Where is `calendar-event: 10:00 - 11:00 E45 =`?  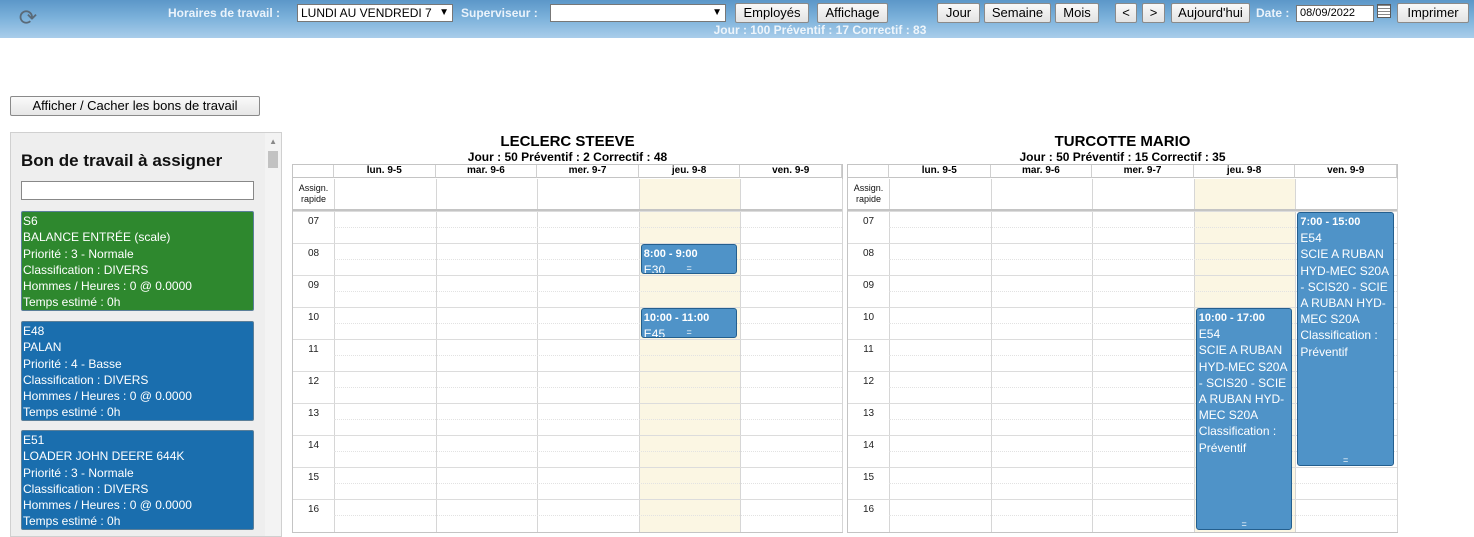
calendar-event: 10:00 - 11:00 E45 = is located at coordinates (689, 323).